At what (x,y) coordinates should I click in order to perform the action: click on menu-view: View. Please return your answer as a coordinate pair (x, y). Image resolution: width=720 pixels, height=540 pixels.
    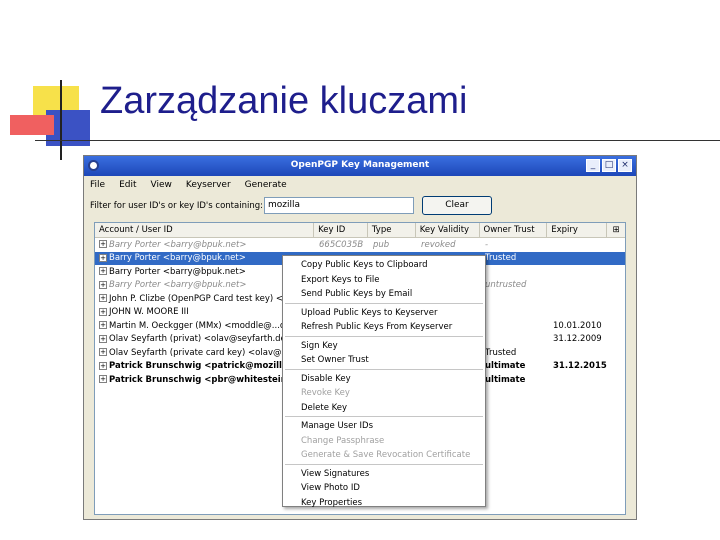
    Looking at the image, I should click on (161, 185).